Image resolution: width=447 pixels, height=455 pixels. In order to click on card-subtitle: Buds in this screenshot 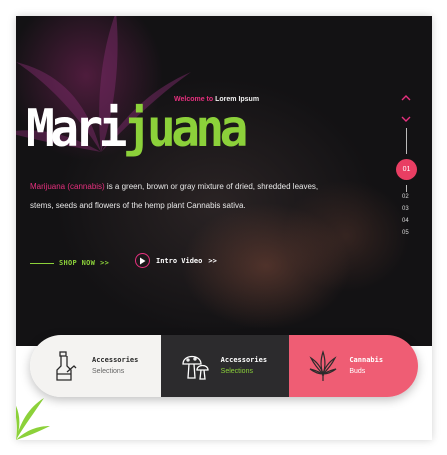, I will do `click(357, 371)`.